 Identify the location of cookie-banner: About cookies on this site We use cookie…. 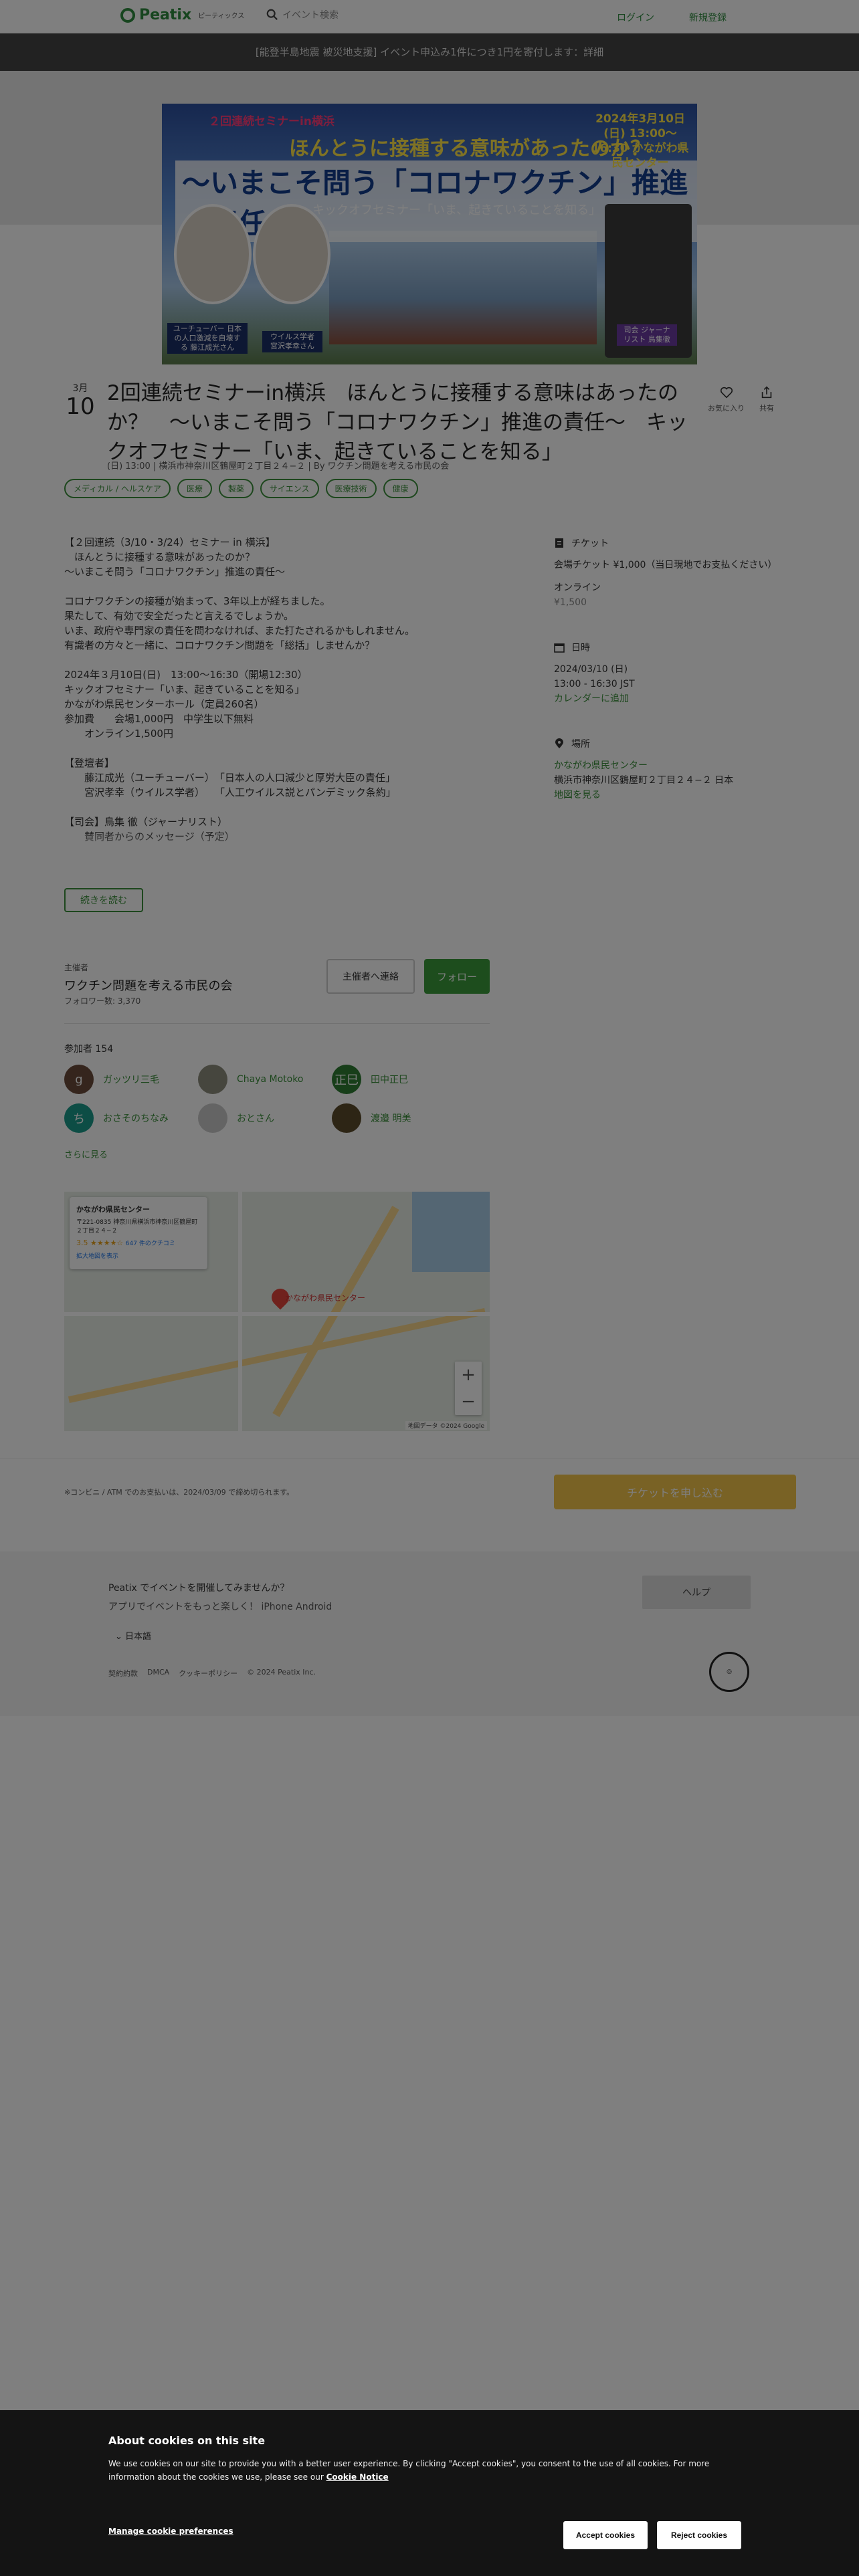
(429, 2493).